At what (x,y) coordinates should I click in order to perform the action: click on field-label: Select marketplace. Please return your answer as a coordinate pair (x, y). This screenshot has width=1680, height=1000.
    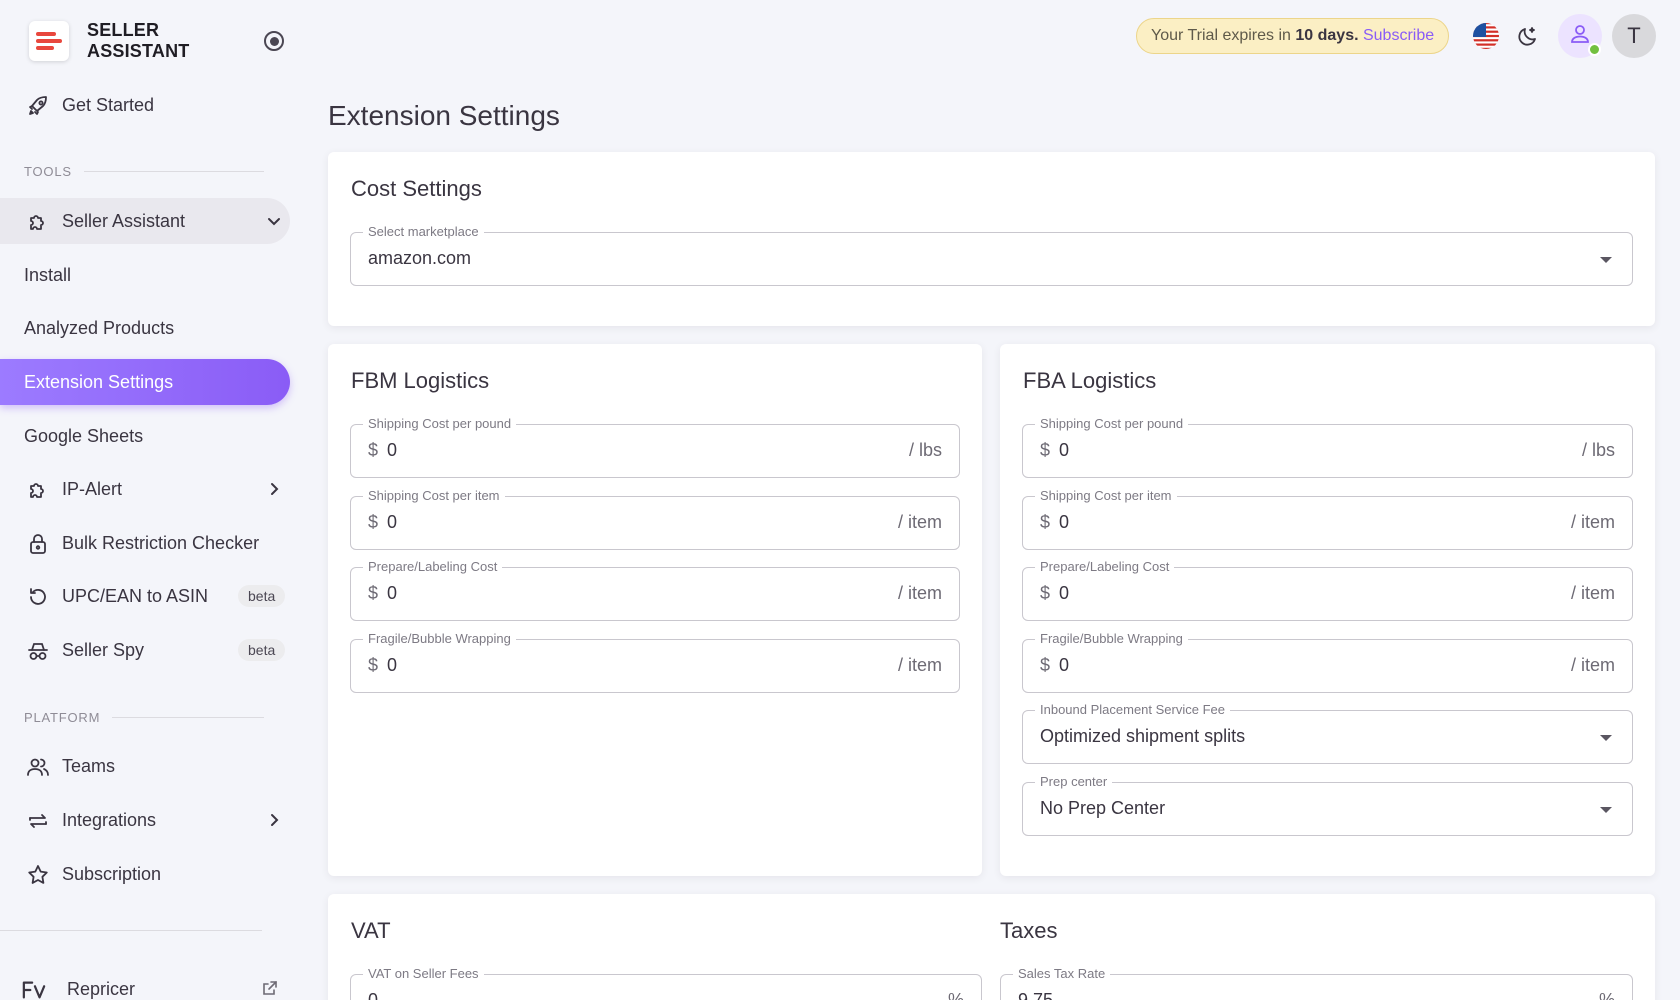
    Looking at the image, I should click on (423, 232).